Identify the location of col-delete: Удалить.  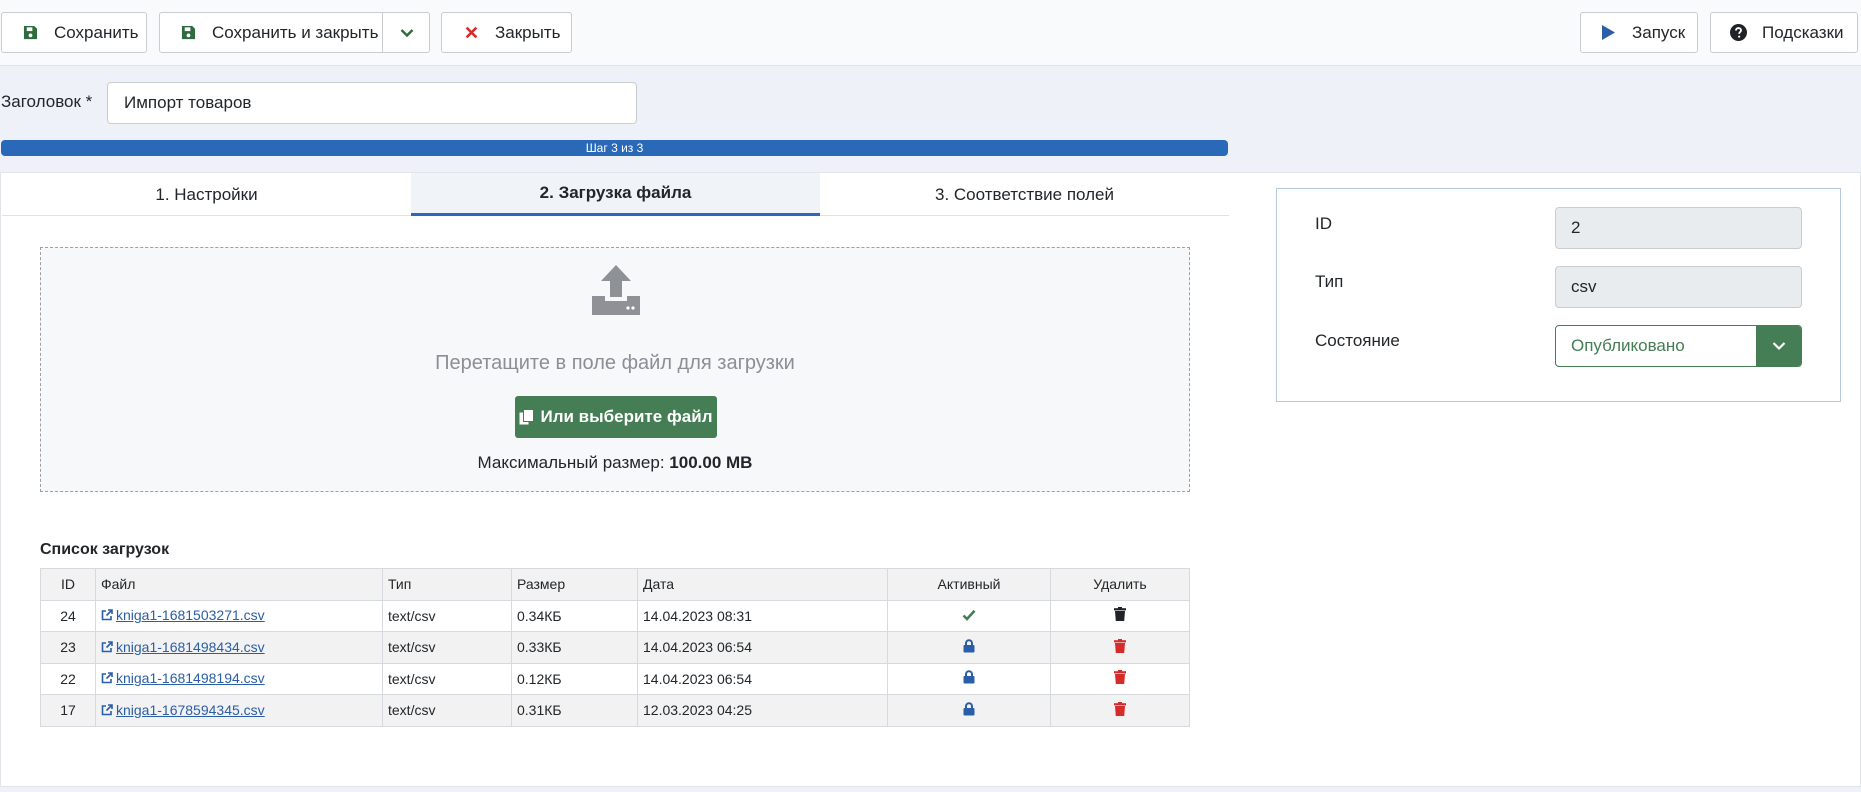
(1120, 584).